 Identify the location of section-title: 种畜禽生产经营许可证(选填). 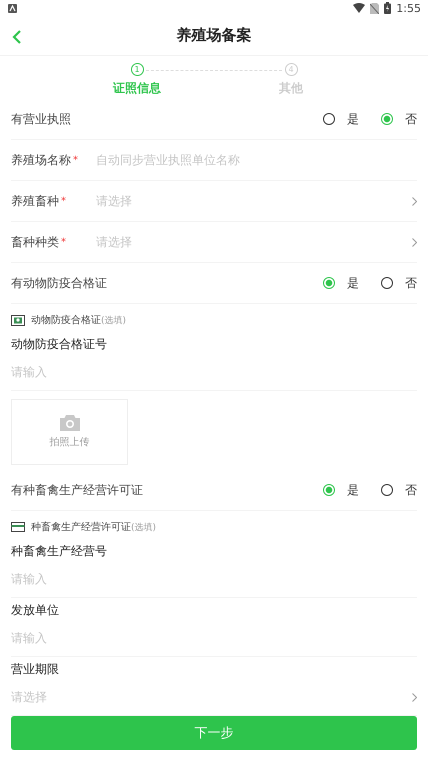
(93, 527).